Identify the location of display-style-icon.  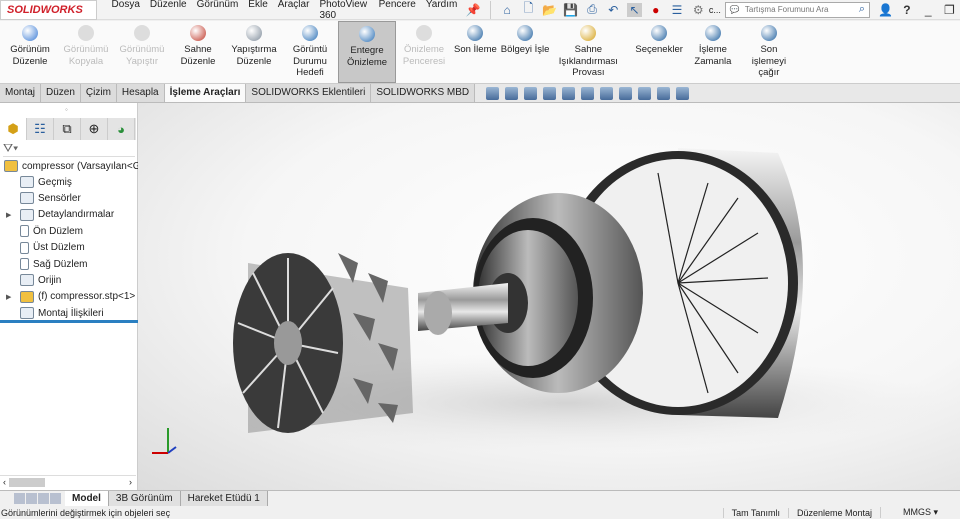
(607, 93).